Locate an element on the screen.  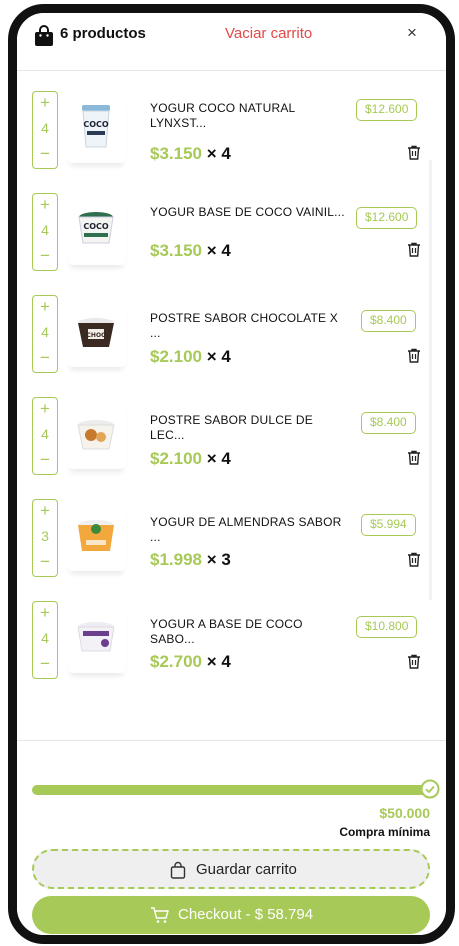
progress-fill is located at coordinates (232, 790).